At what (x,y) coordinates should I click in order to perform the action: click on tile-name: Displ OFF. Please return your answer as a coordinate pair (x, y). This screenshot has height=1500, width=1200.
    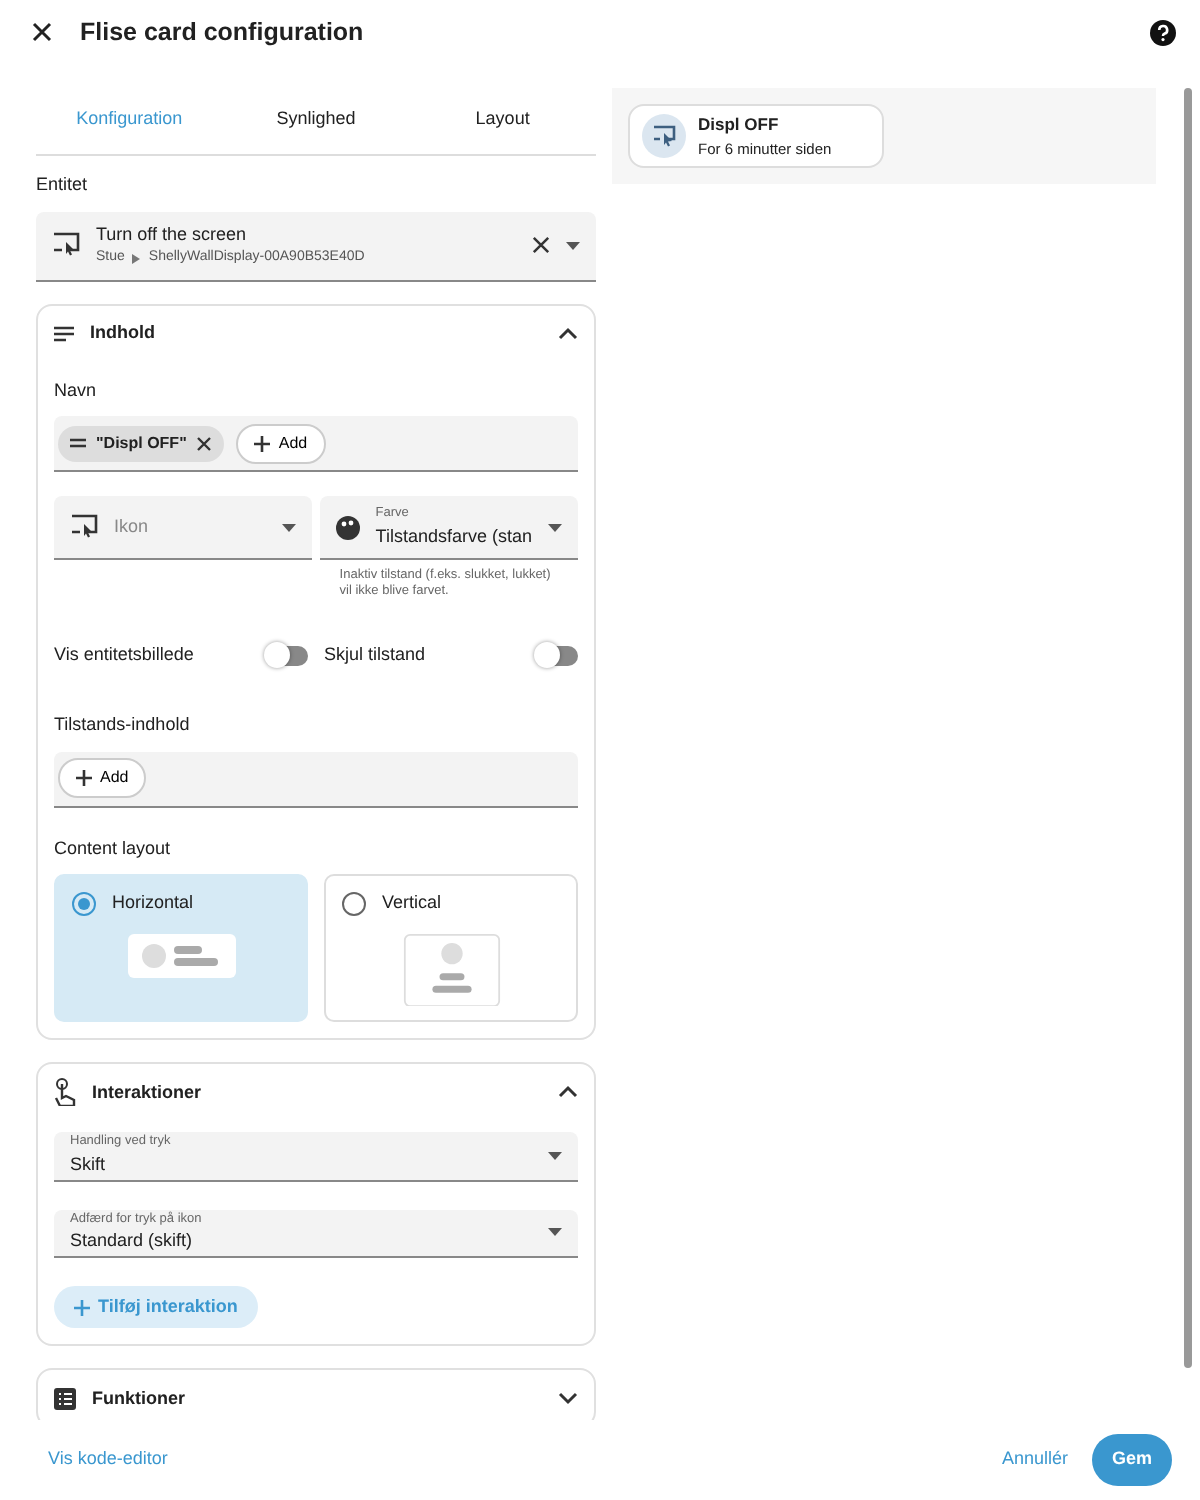
    Looking at the image, I should click on (739, 125).